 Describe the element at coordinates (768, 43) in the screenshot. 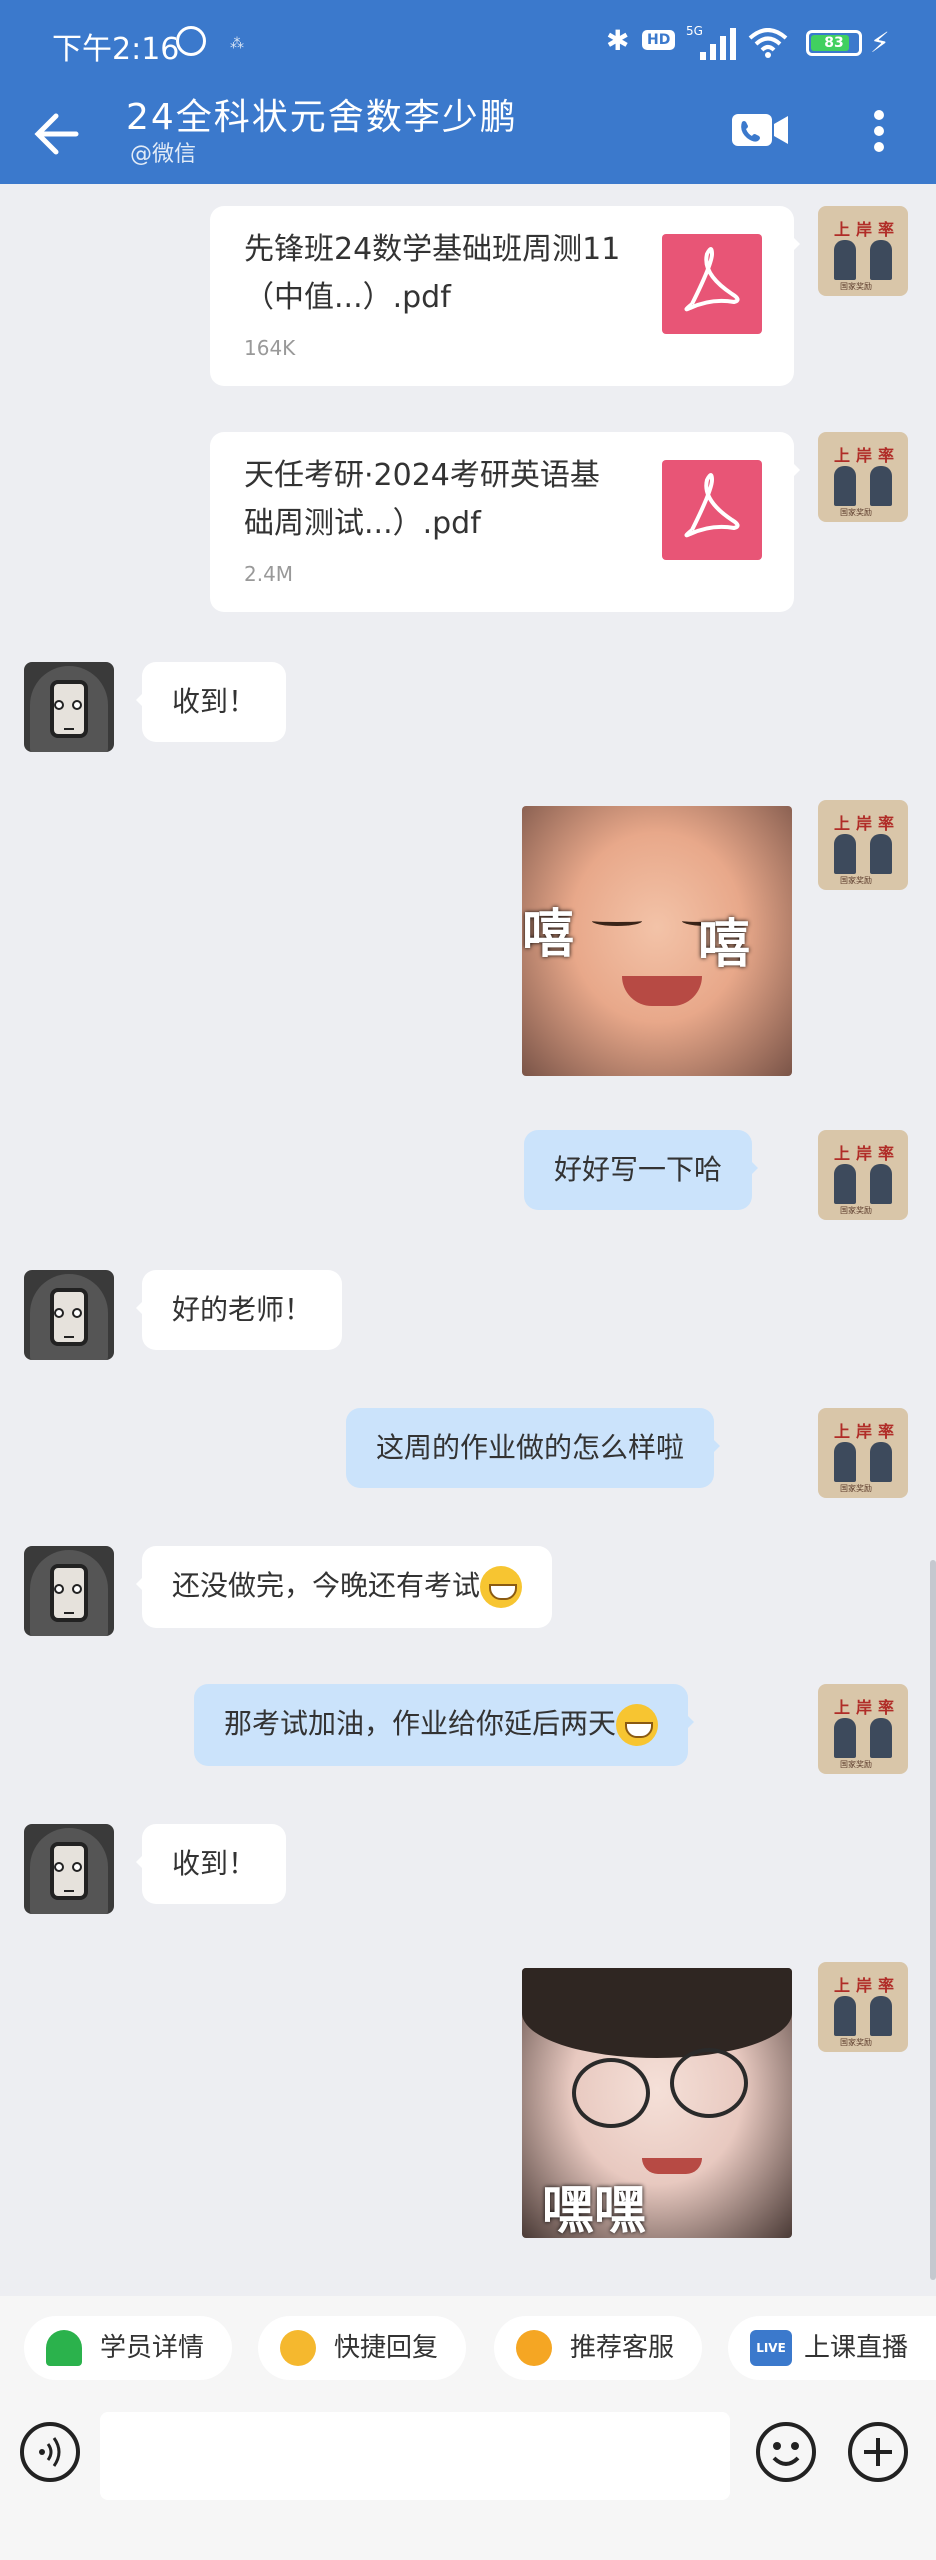

I see `wifi-icon` at that location.